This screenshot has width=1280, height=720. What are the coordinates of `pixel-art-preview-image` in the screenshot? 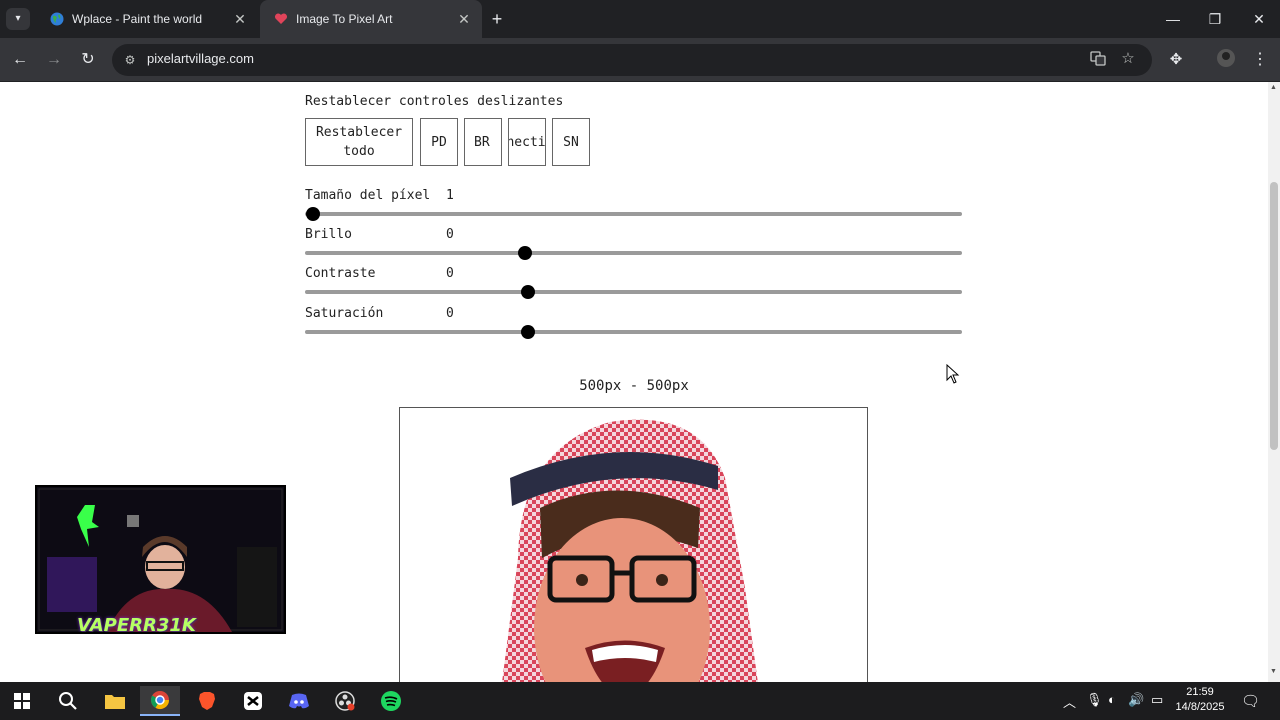 It's located at (633, 544).